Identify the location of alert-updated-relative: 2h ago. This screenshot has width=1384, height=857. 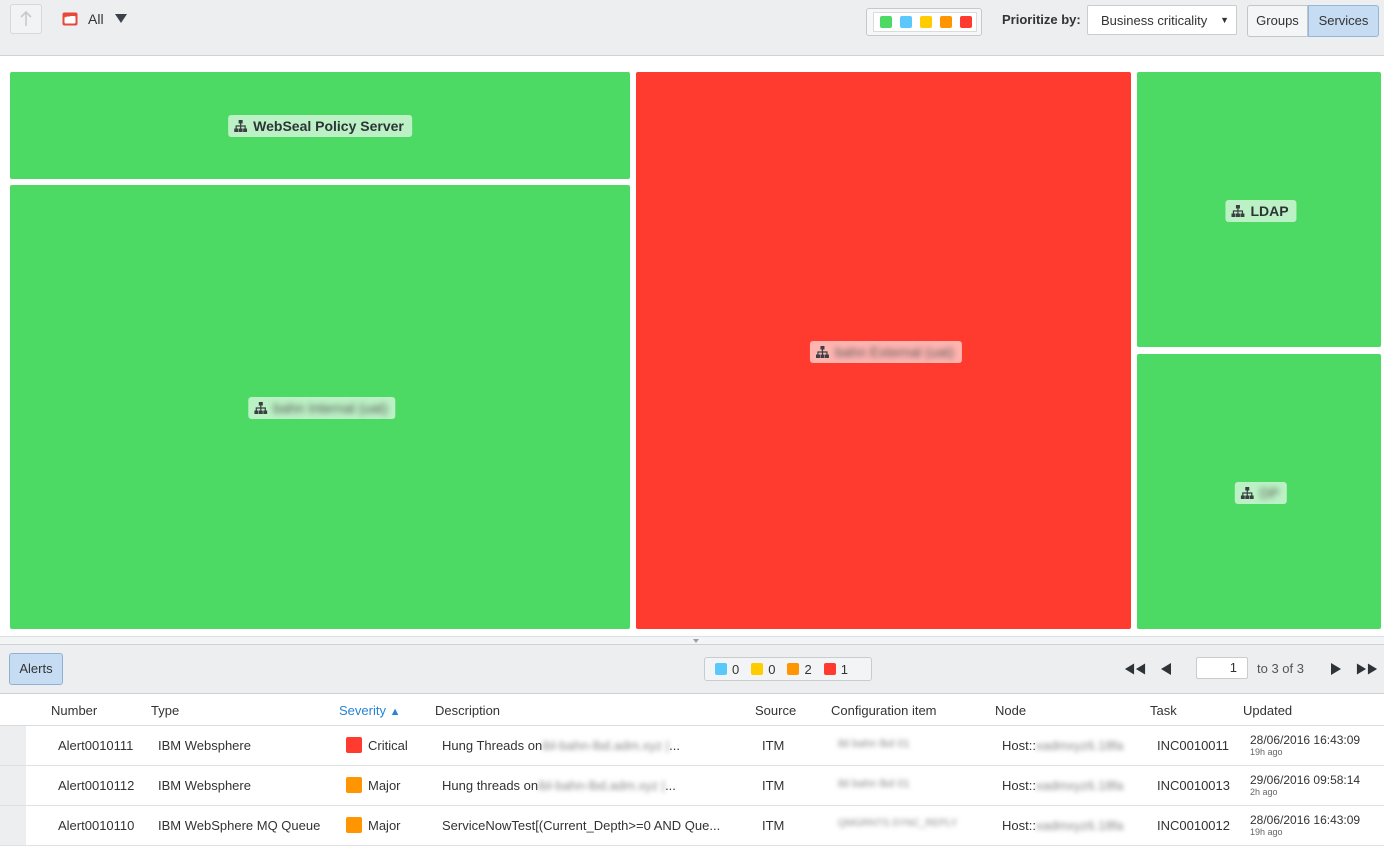
(1264, 792).